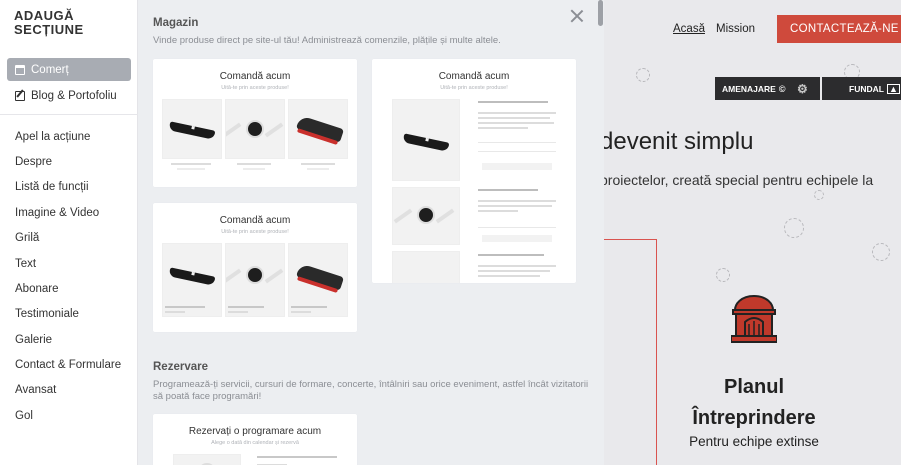  What do you see at coordinates (577, 16) in the screenshot?
I see `close-icon` at bounding box center [577, 16].